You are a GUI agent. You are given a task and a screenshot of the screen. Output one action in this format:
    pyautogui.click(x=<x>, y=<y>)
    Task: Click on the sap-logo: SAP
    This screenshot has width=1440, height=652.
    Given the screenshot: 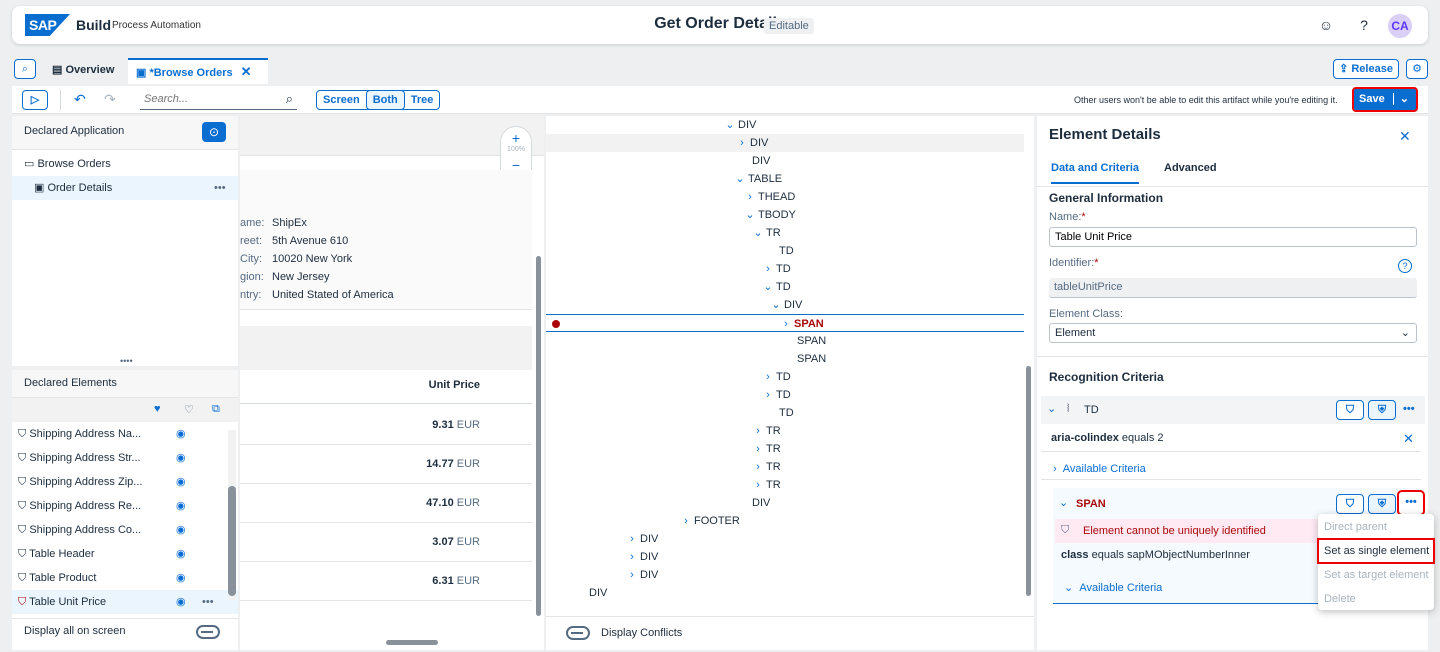 What is the action you would take?
    pyautogui.click(x=47, y=25)
    